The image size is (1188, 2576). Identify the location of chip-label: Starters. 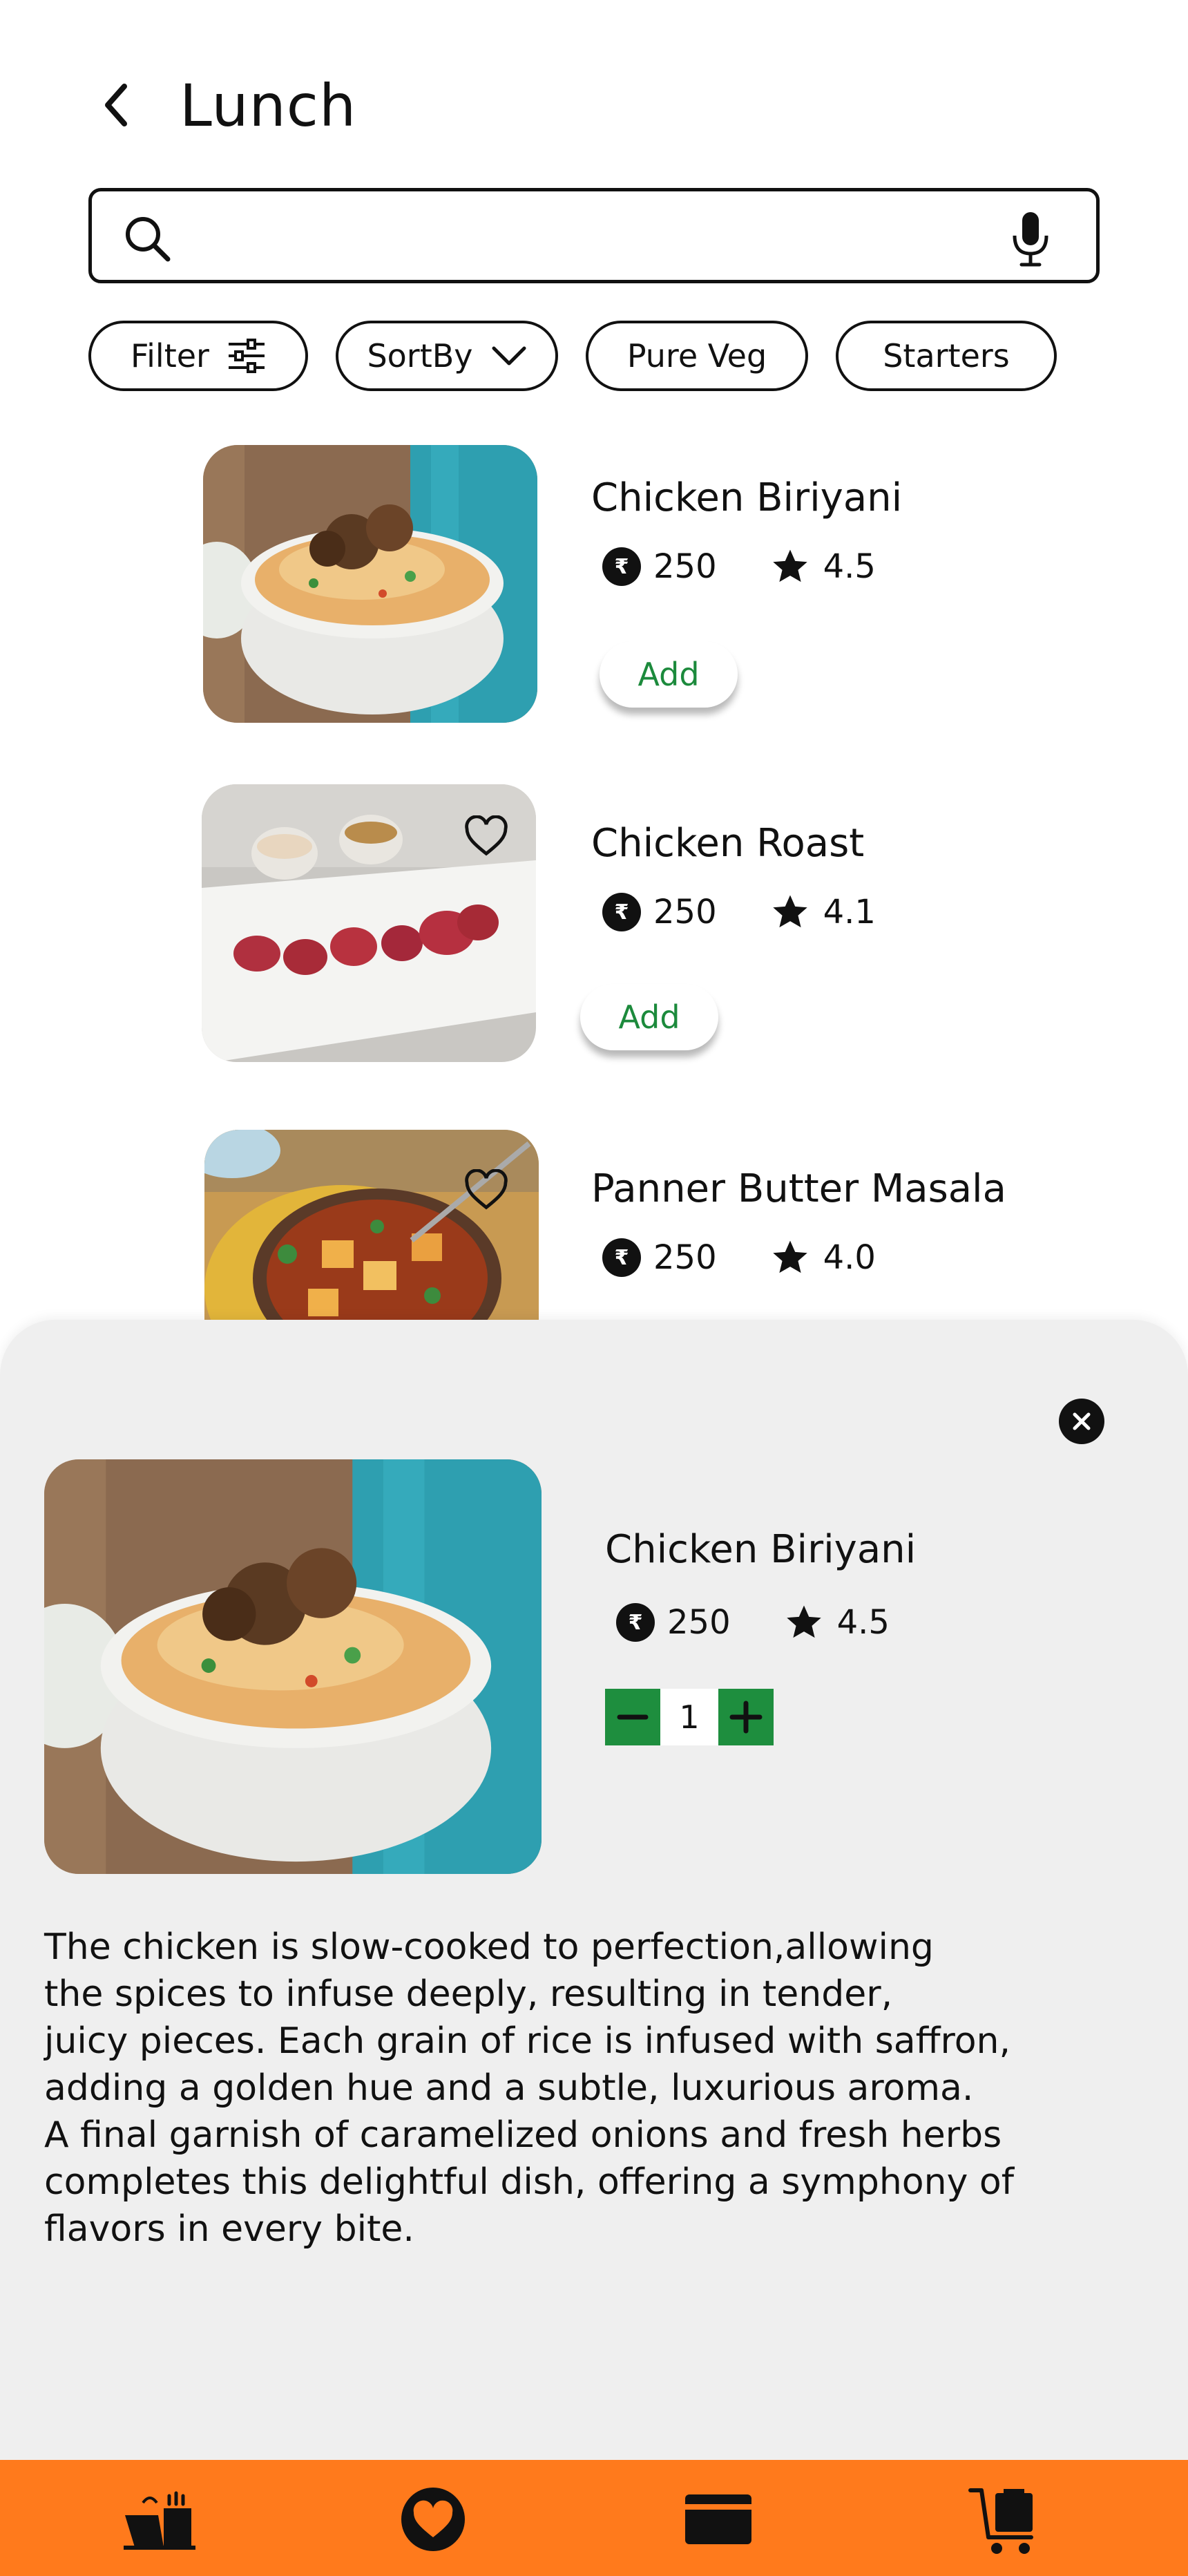
(946, 356).